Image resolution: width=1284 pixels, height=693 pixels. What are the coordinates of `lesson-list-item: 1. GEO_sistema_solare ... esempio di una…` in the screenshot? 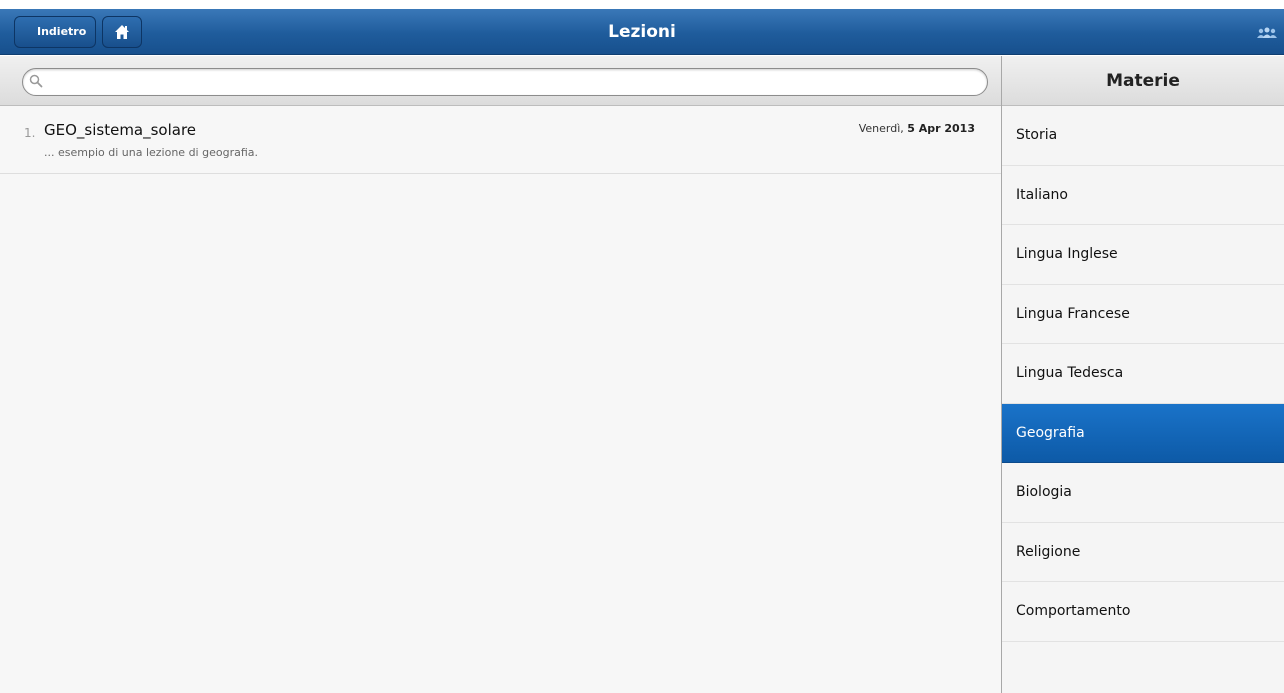 It's located at (500, 140).